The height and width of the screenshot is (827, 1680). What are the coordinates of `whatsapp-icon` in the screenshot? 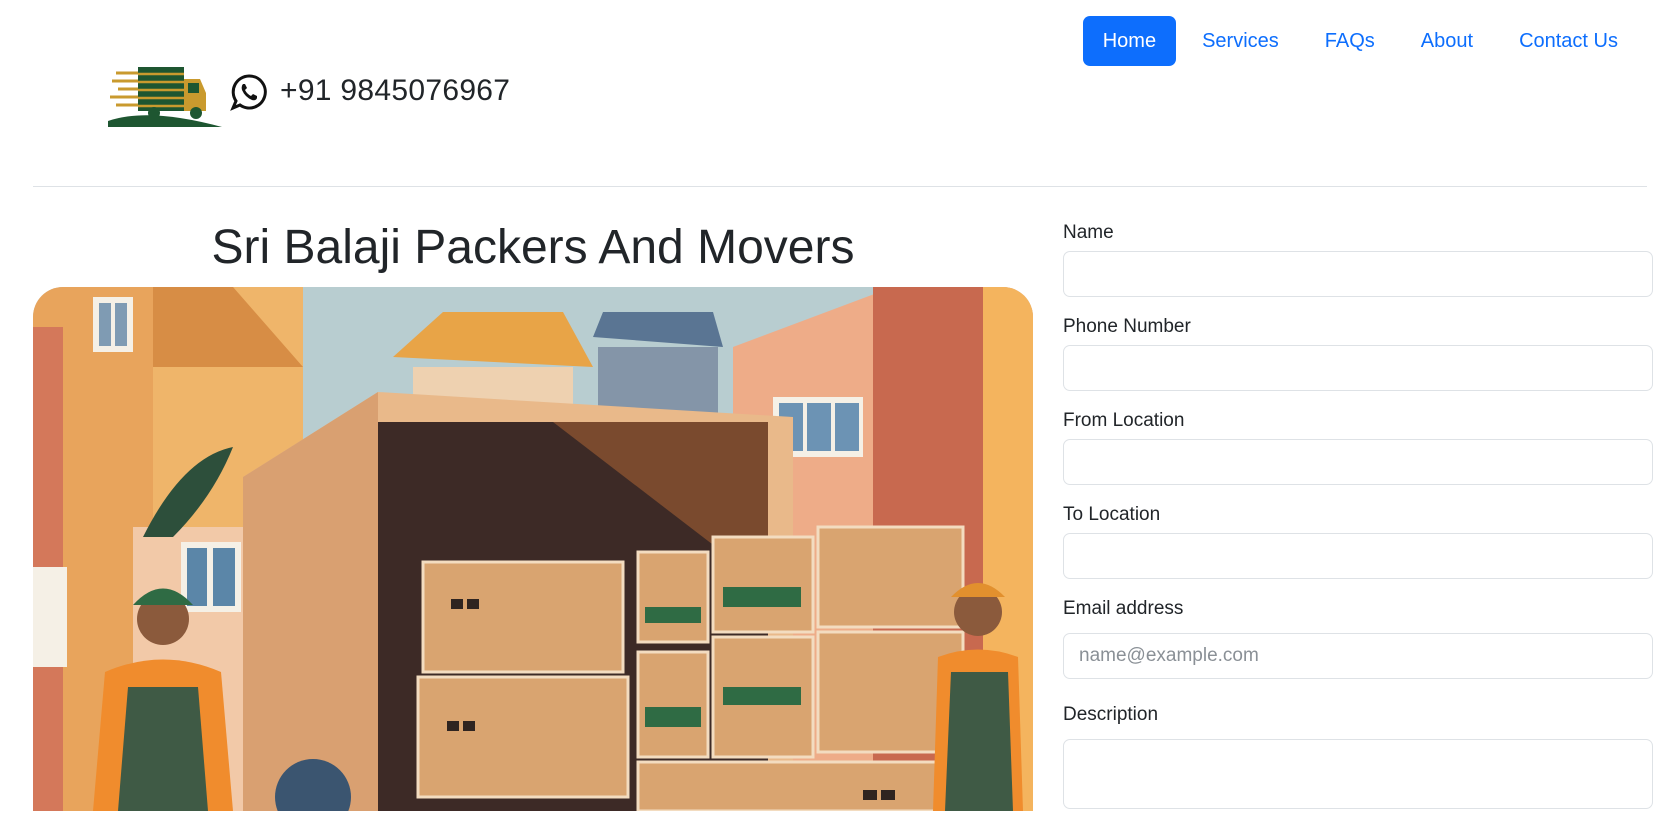 It's located at (249, 92).